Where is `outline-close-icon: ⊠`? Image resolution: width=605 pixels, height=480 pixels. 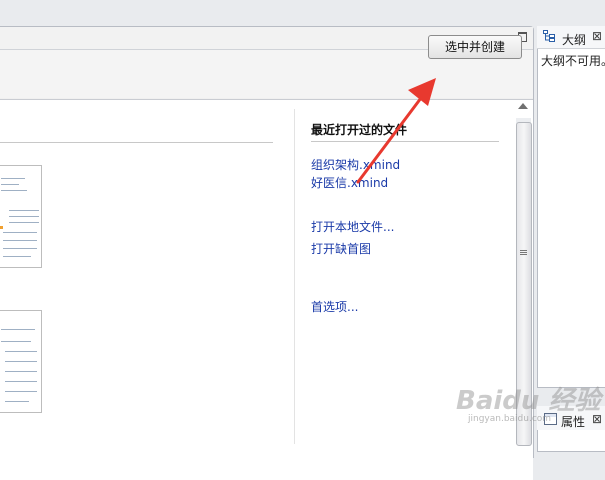 outline-close-icon: ⊠ is located at coordinates (597, 36).